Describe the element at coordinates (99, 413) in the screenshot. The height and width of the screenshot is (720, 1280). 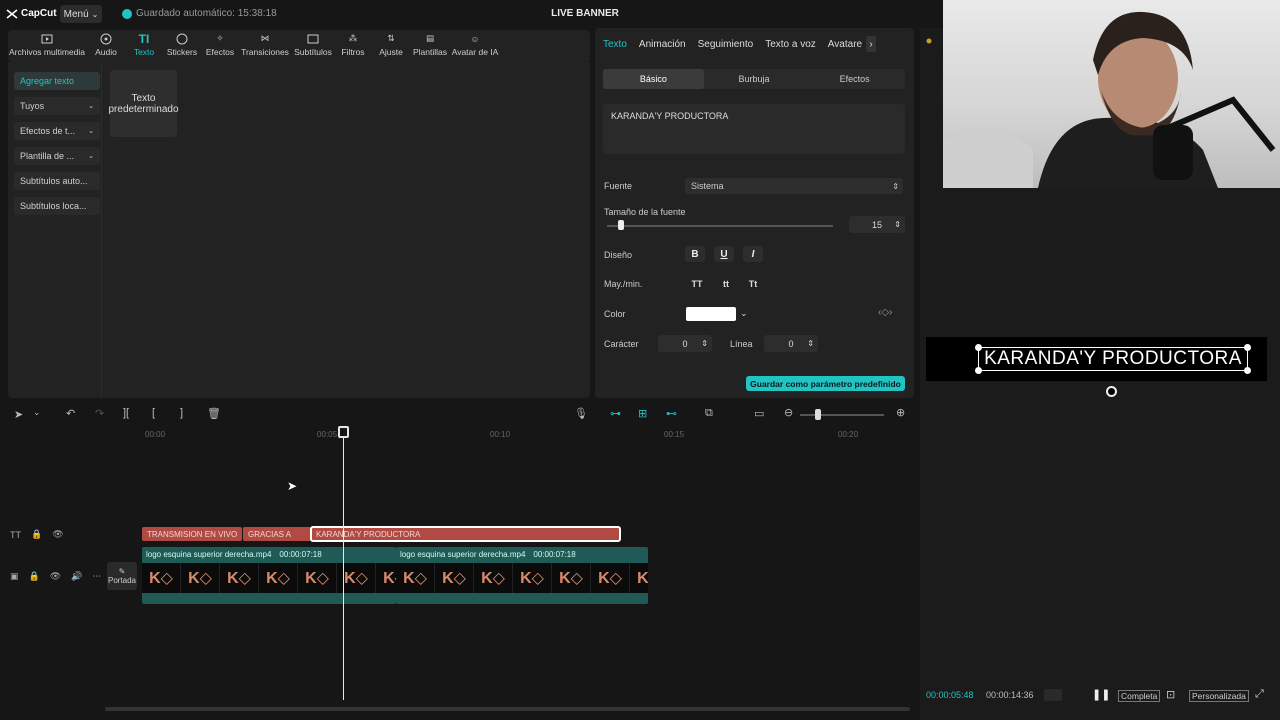
I see `redo-icon: ↷` at that location.